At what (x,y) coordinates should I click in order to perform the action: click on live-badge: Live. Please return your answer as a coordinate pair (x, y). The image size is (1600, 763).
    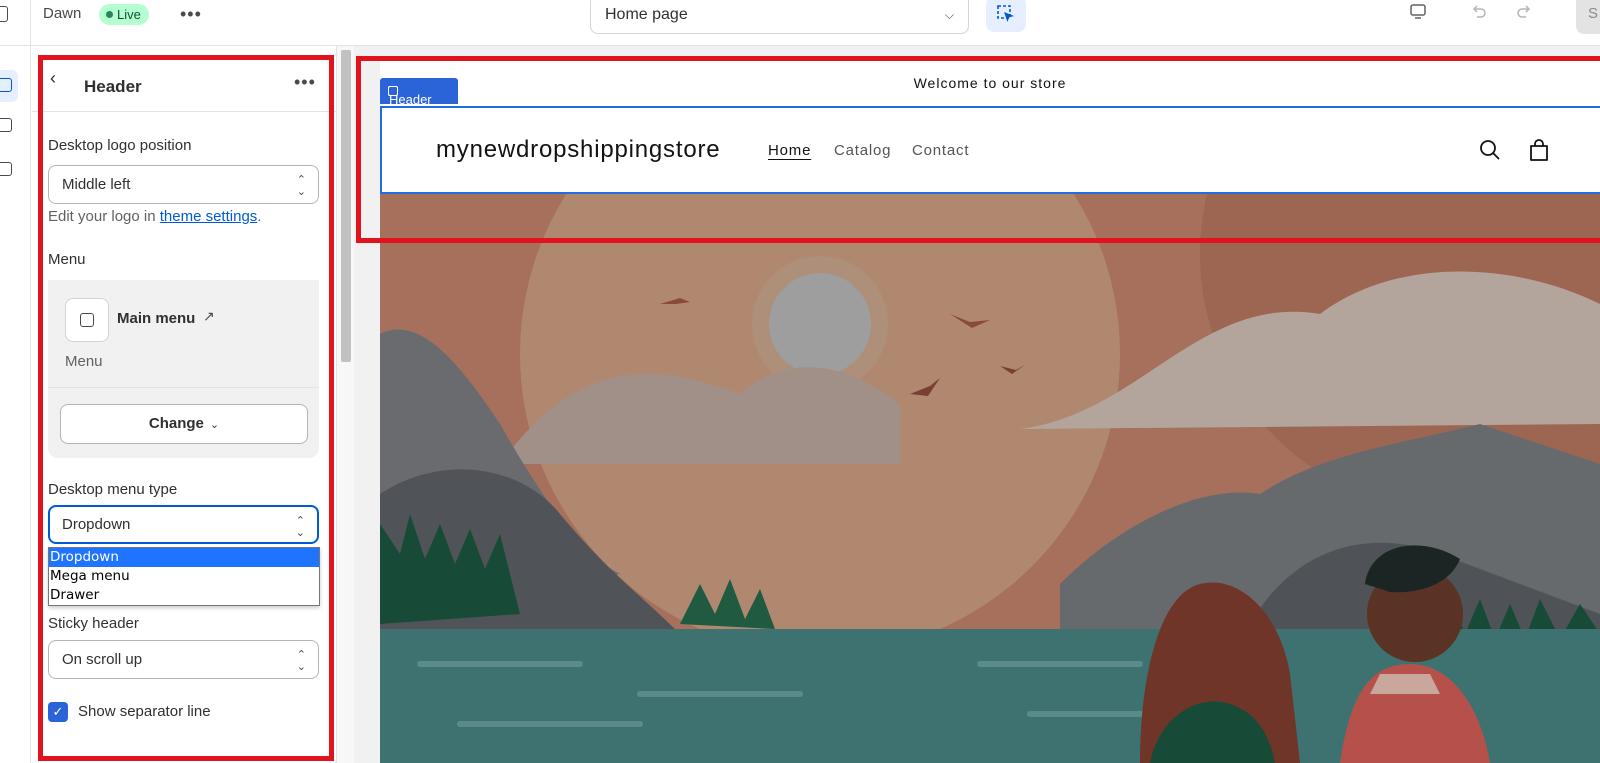
    Looking at the image, I should click on (124, 14).